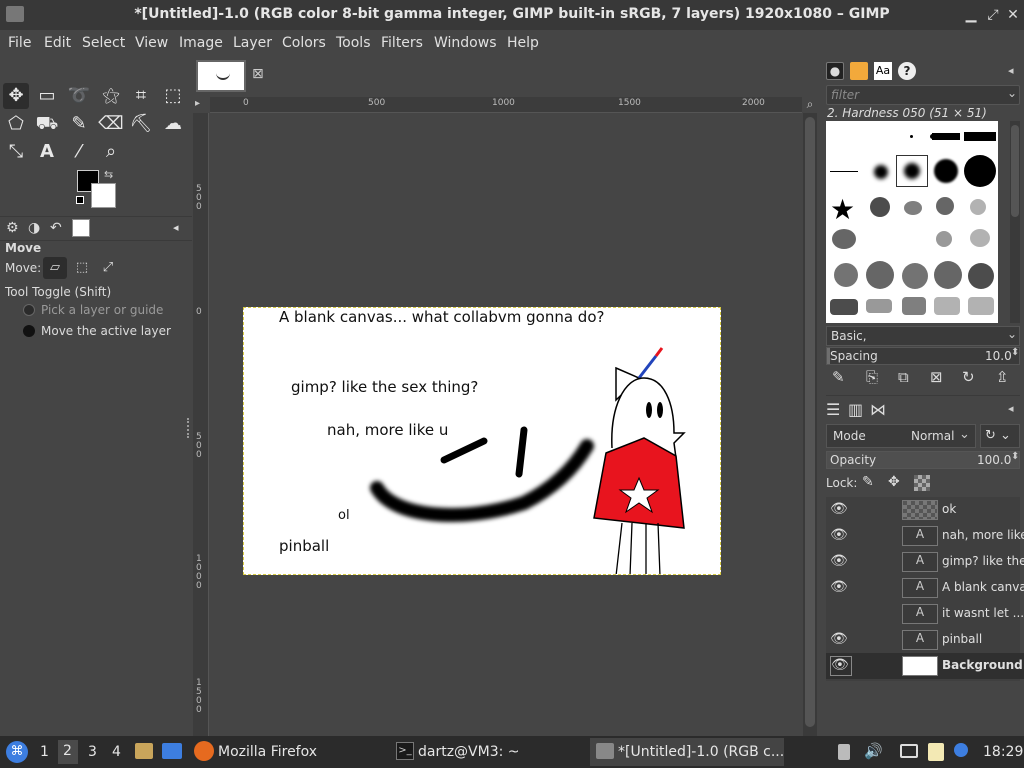 The width and height of the screenshot is (1024, 768). What do you see at coordinates (925, 640) in the screenshot?
I see `layer-row: 👁 A pinball` at bounding box center [925, 640].